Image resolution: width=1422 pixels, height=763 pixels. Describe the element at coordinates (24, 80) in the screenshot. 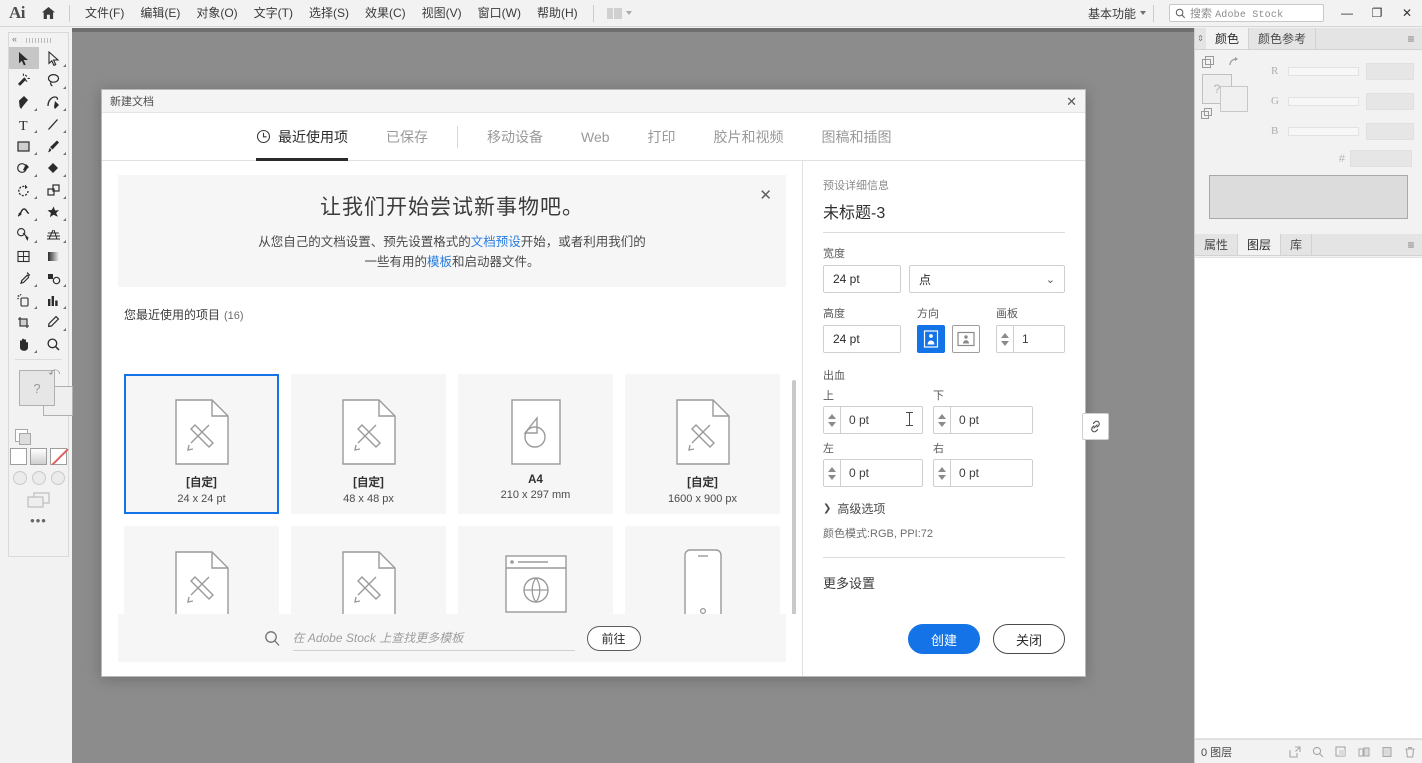

I see `magic-wand-tool` at that location.